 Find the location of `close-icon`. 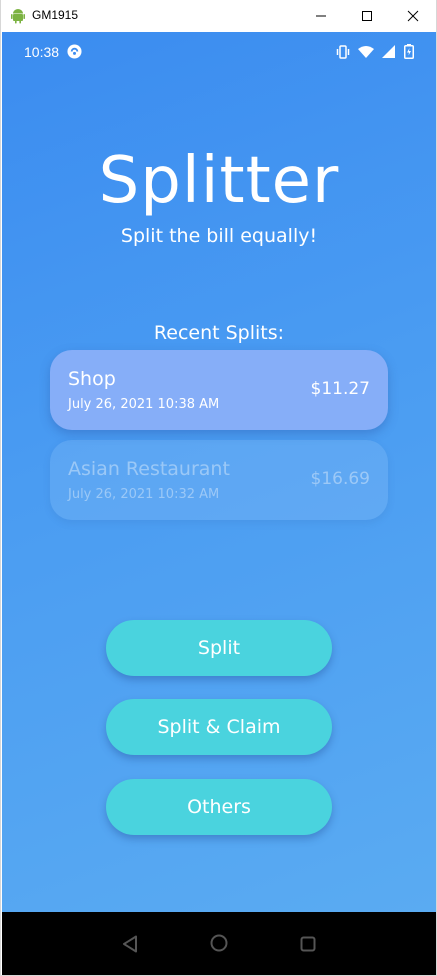

close-icon is located at coordinates (413, 16).